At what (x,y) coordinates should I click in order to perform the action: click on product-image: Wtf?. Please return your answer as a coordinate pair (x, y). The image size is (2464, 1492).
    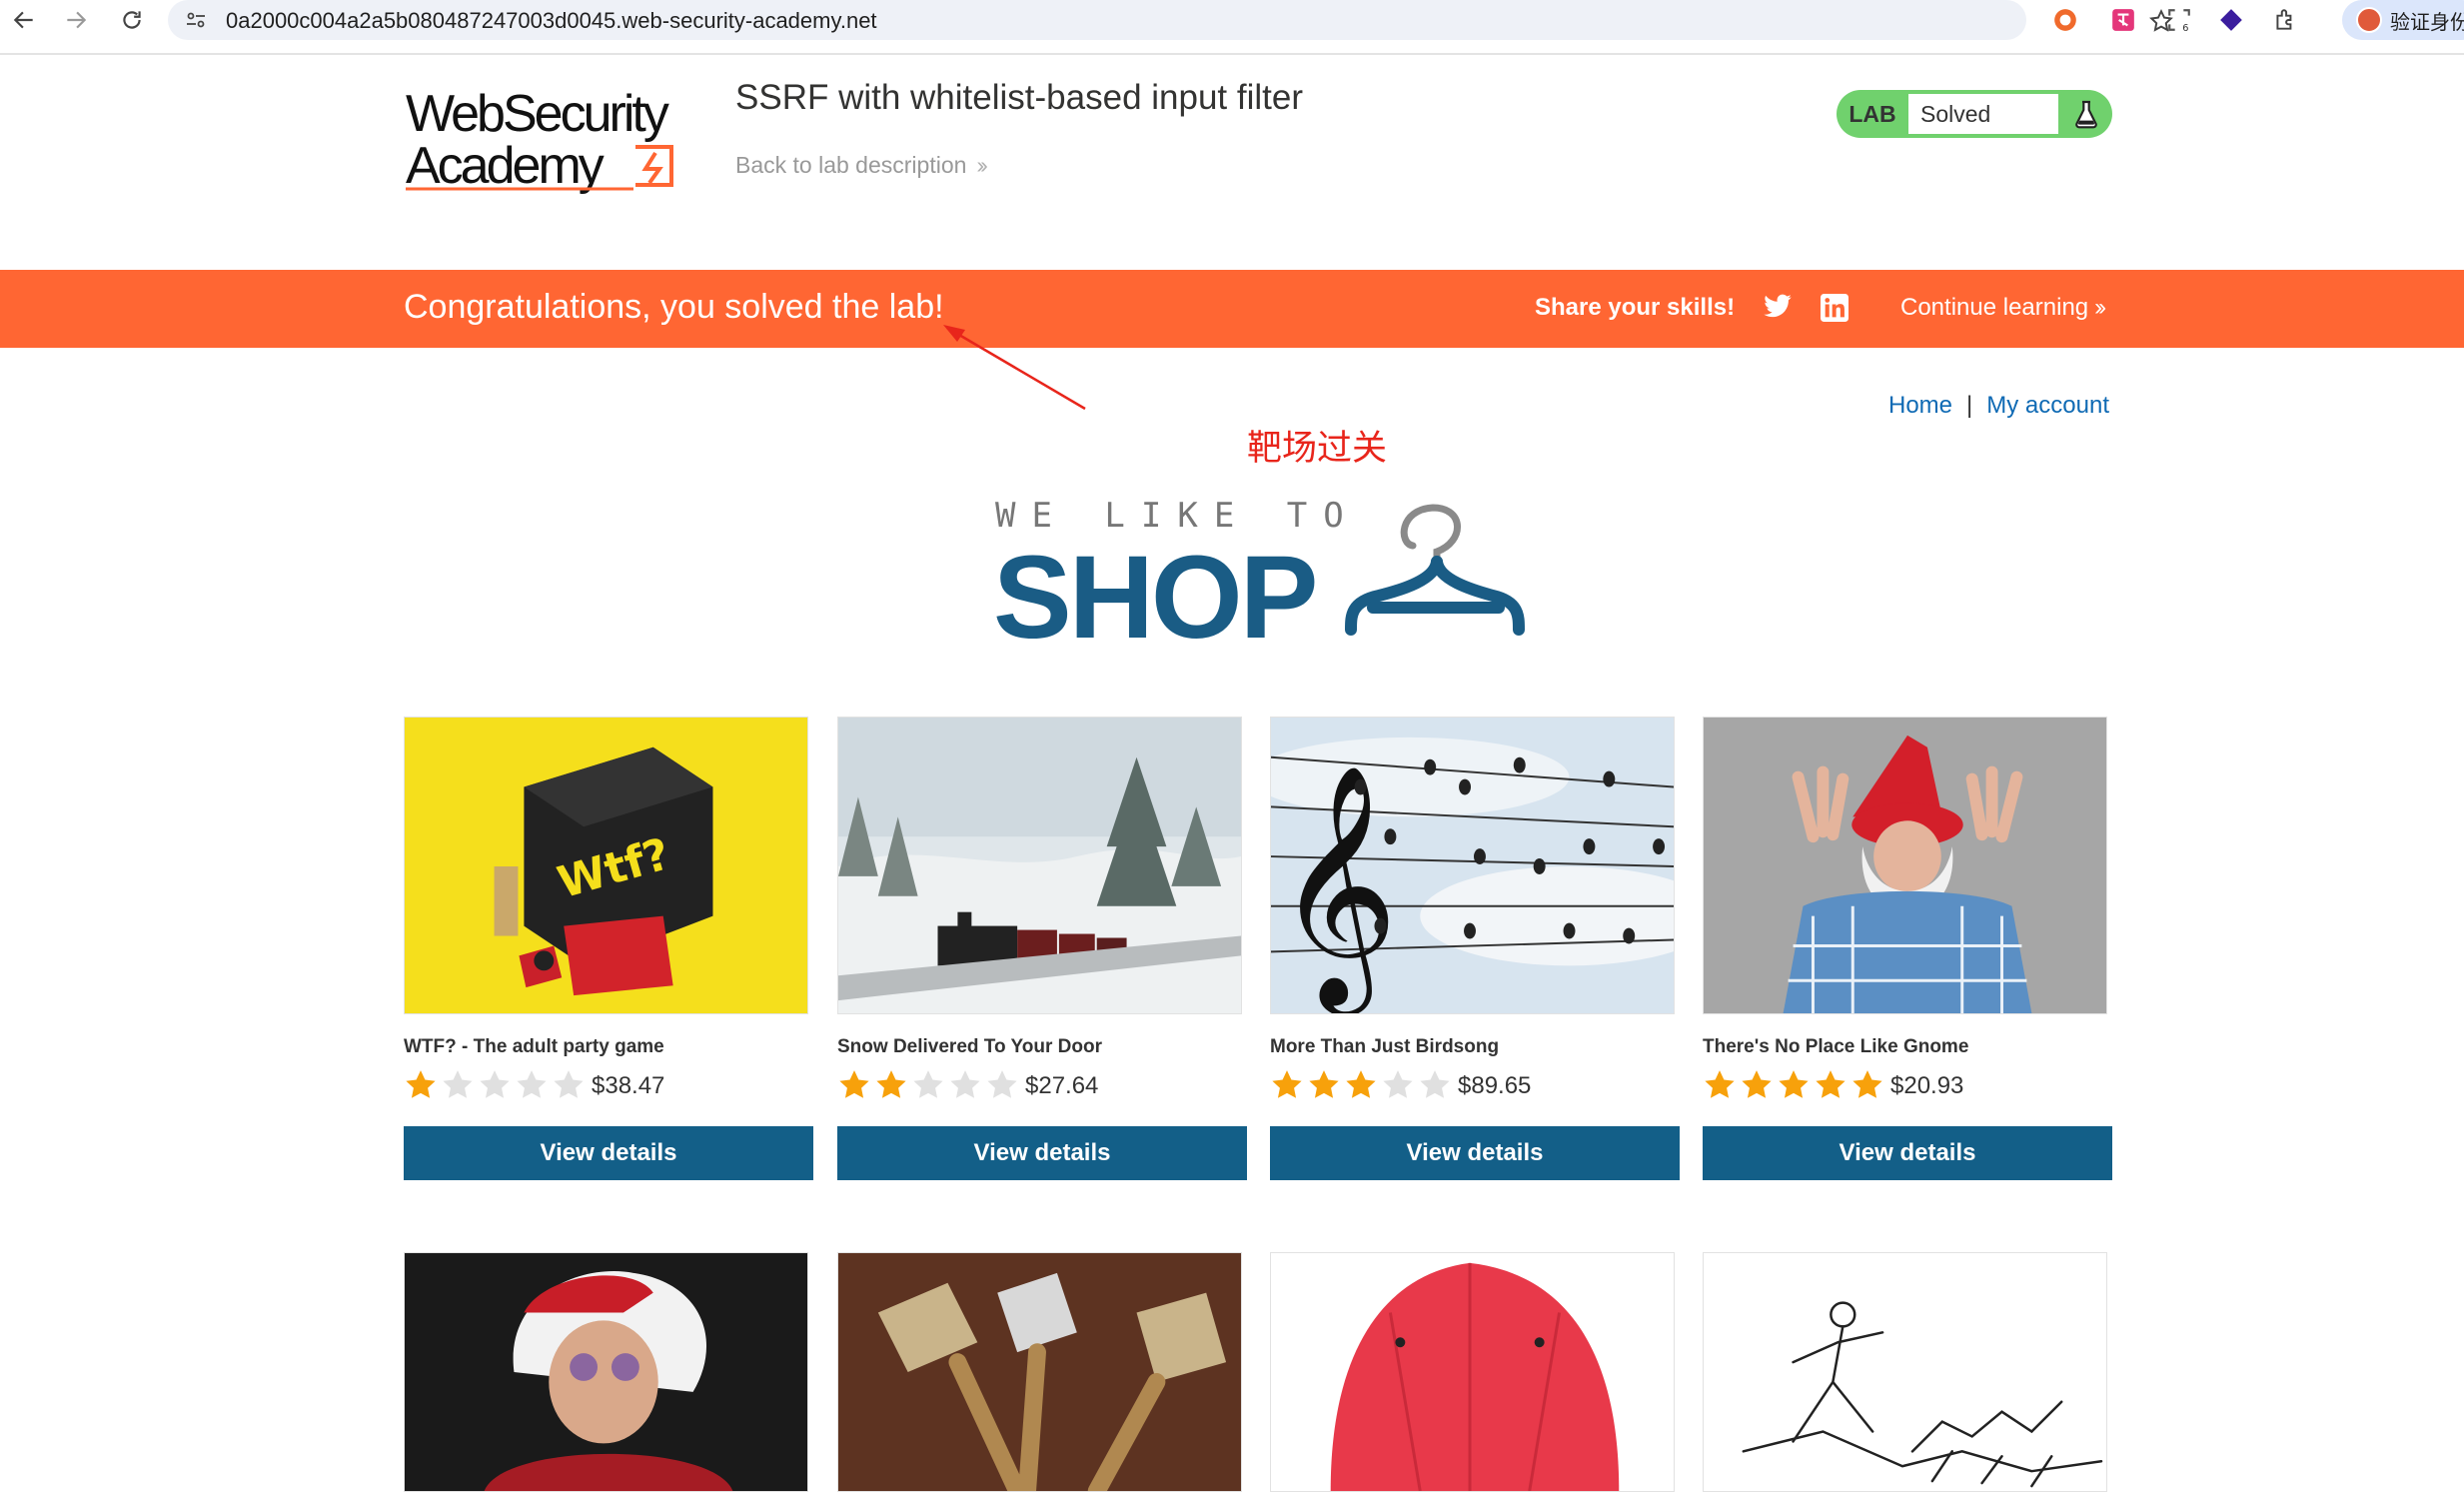
    Looking at the image, I should click on (606, 865).